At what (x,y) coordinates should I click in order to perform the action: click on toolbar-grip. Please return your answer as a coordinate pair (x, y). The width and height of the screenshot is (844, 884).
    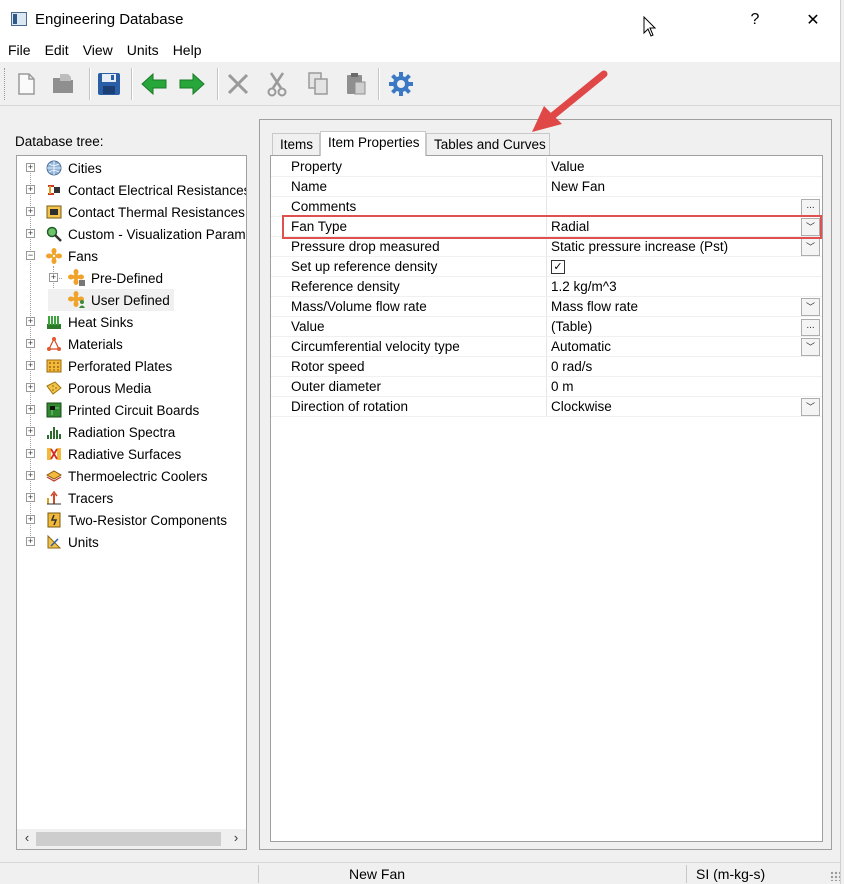
    Looking at the image, I should click on (5, 84).